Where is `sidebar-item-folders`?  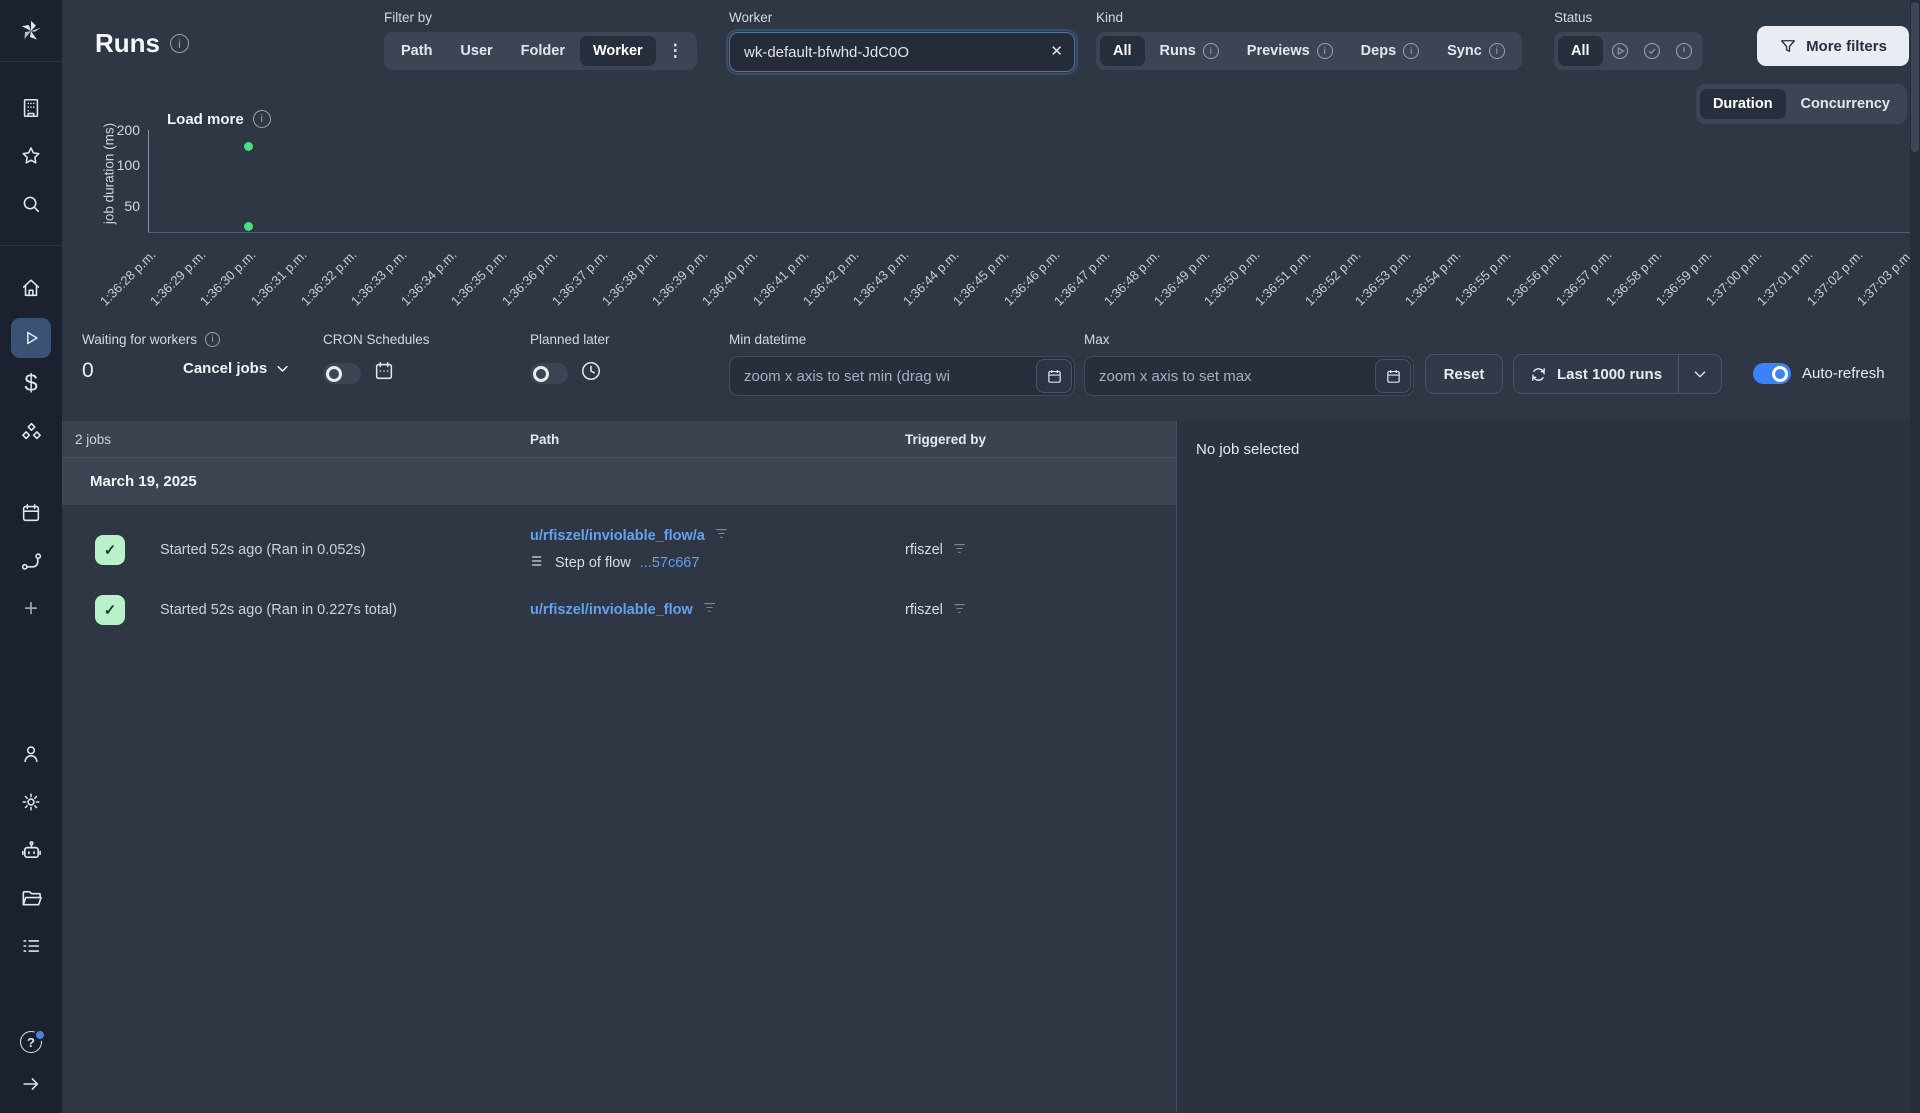 sidebar-item-folders is located at coordinates (31, 898).